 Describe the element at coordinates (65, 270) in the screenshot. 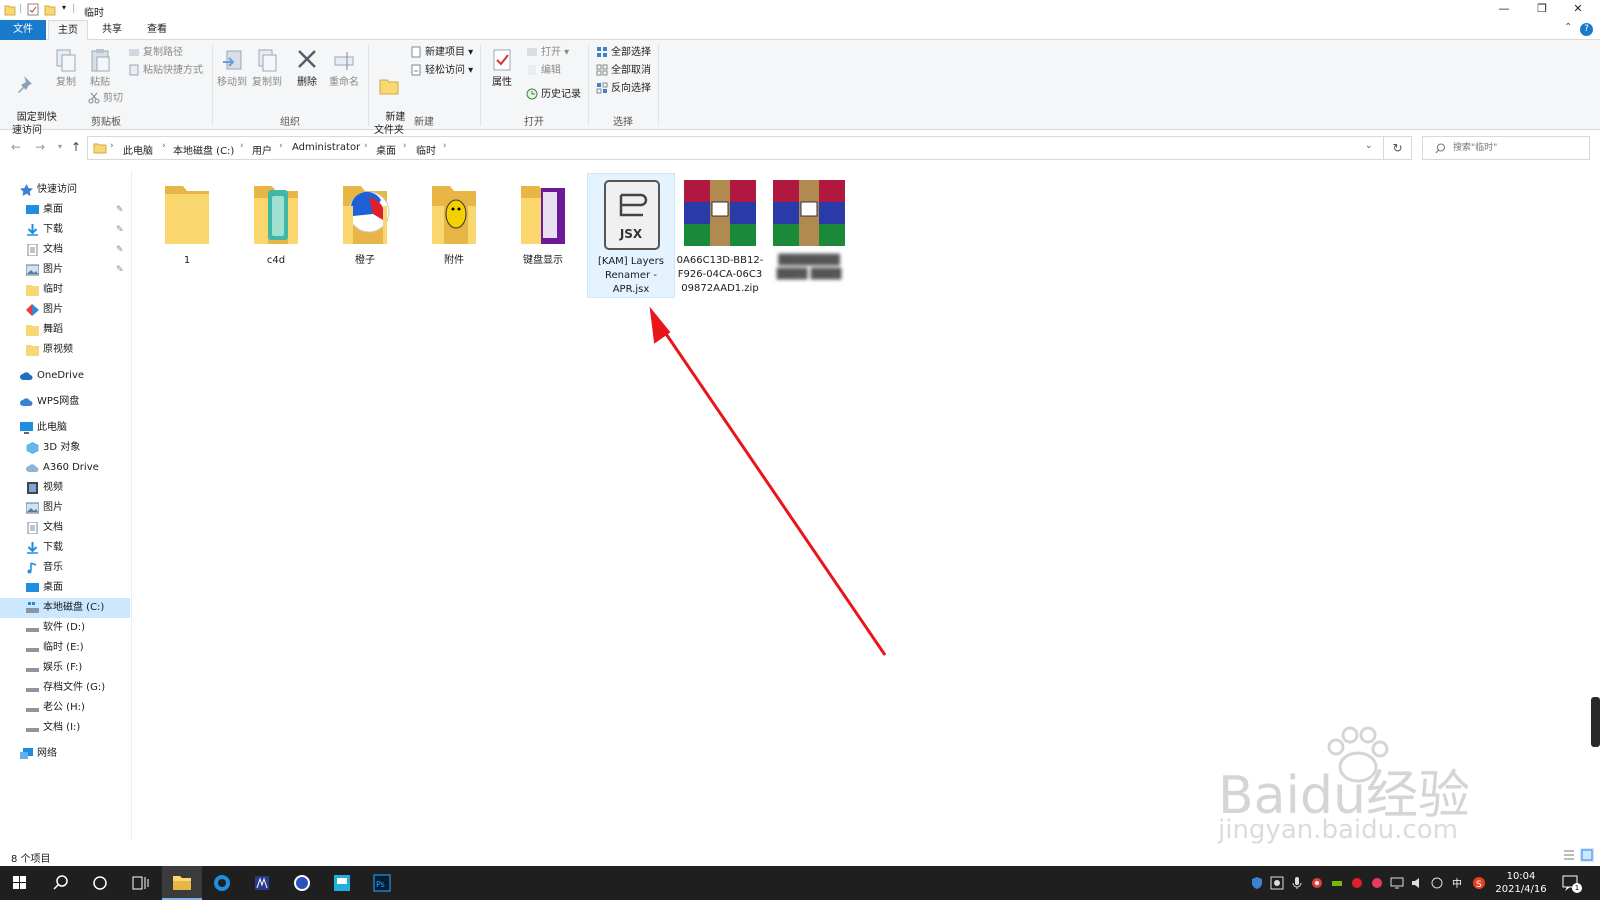

I see `sidebar-item-pictures: 图片 ✎` at that location.